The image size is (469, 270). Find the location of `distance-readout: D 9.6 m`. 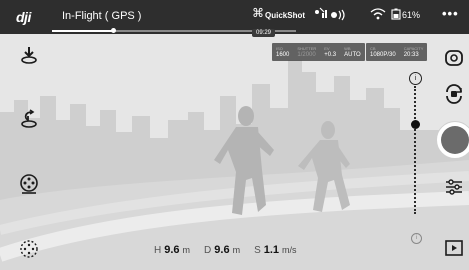

distance-readout: D 9.6 m is located at coordinates (222, 250).